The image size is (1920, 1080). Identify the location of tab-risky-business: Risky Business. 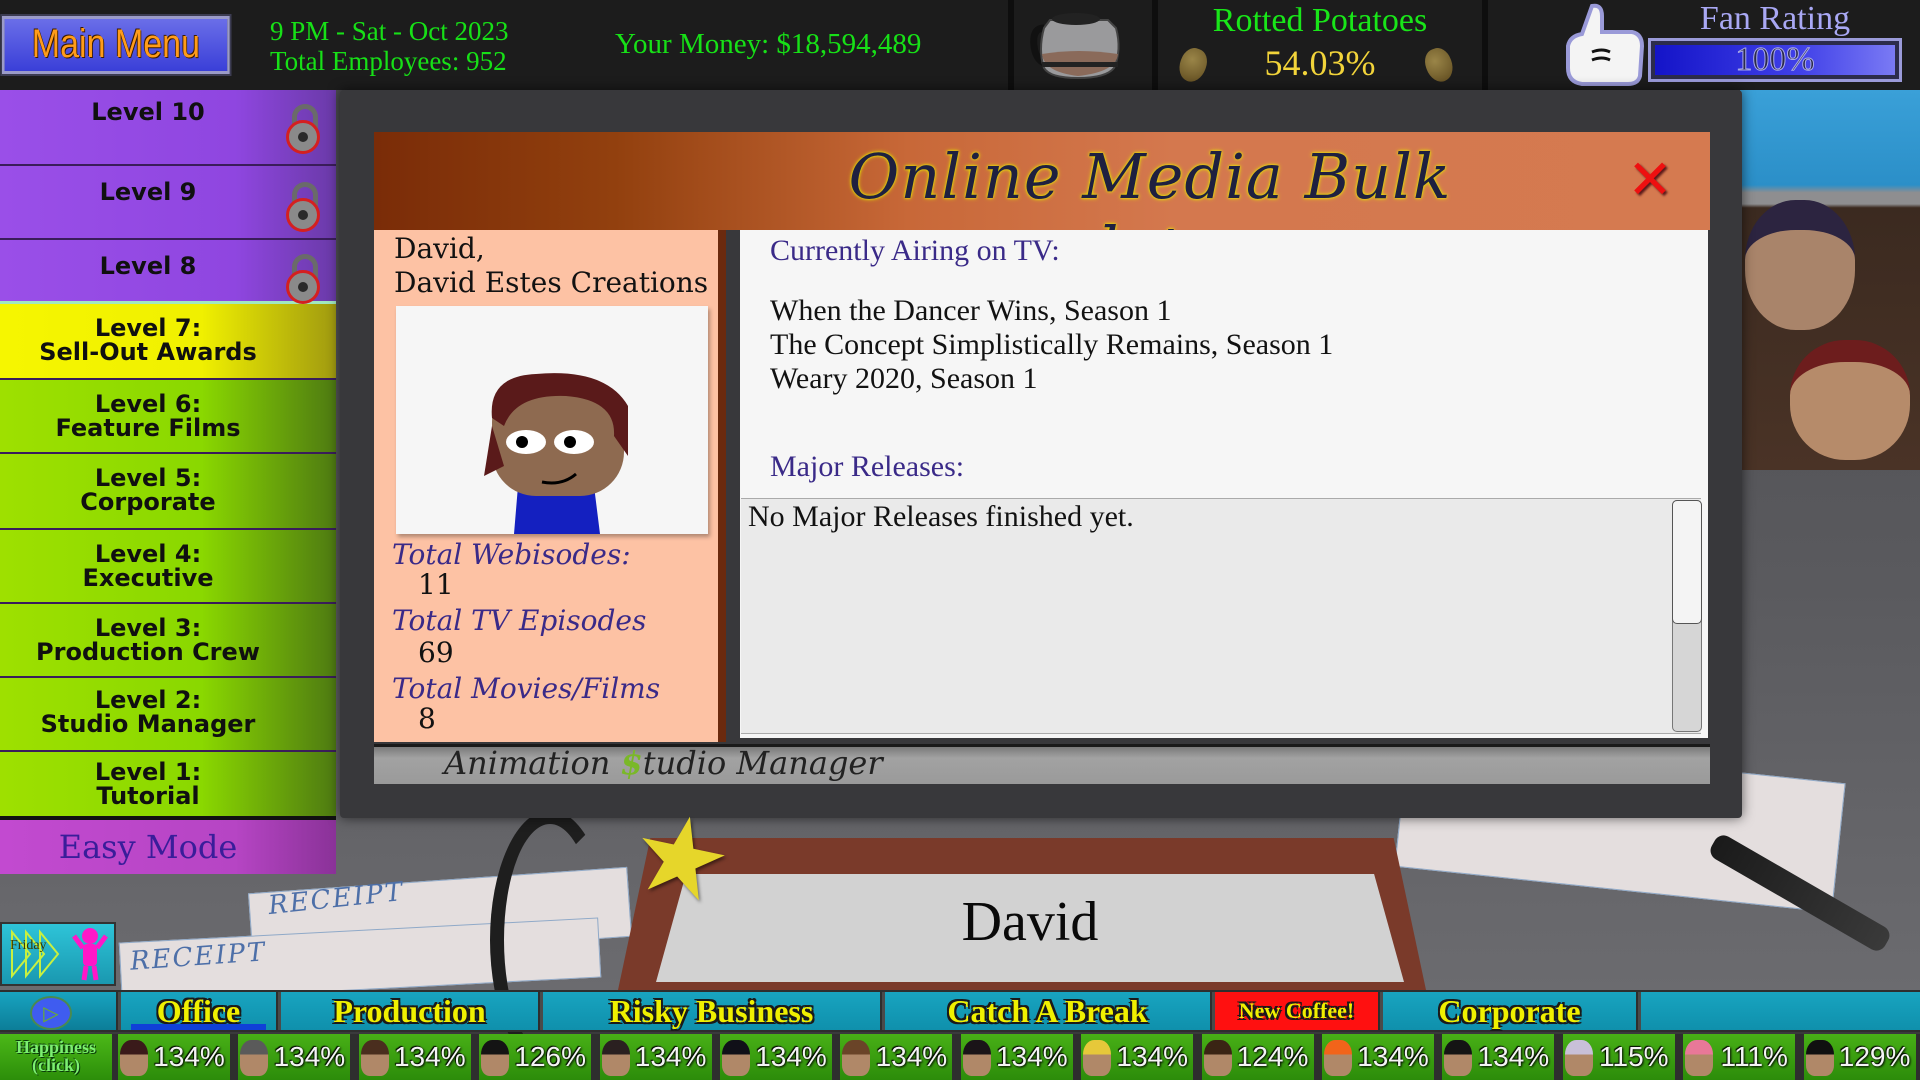
(710, 1011).